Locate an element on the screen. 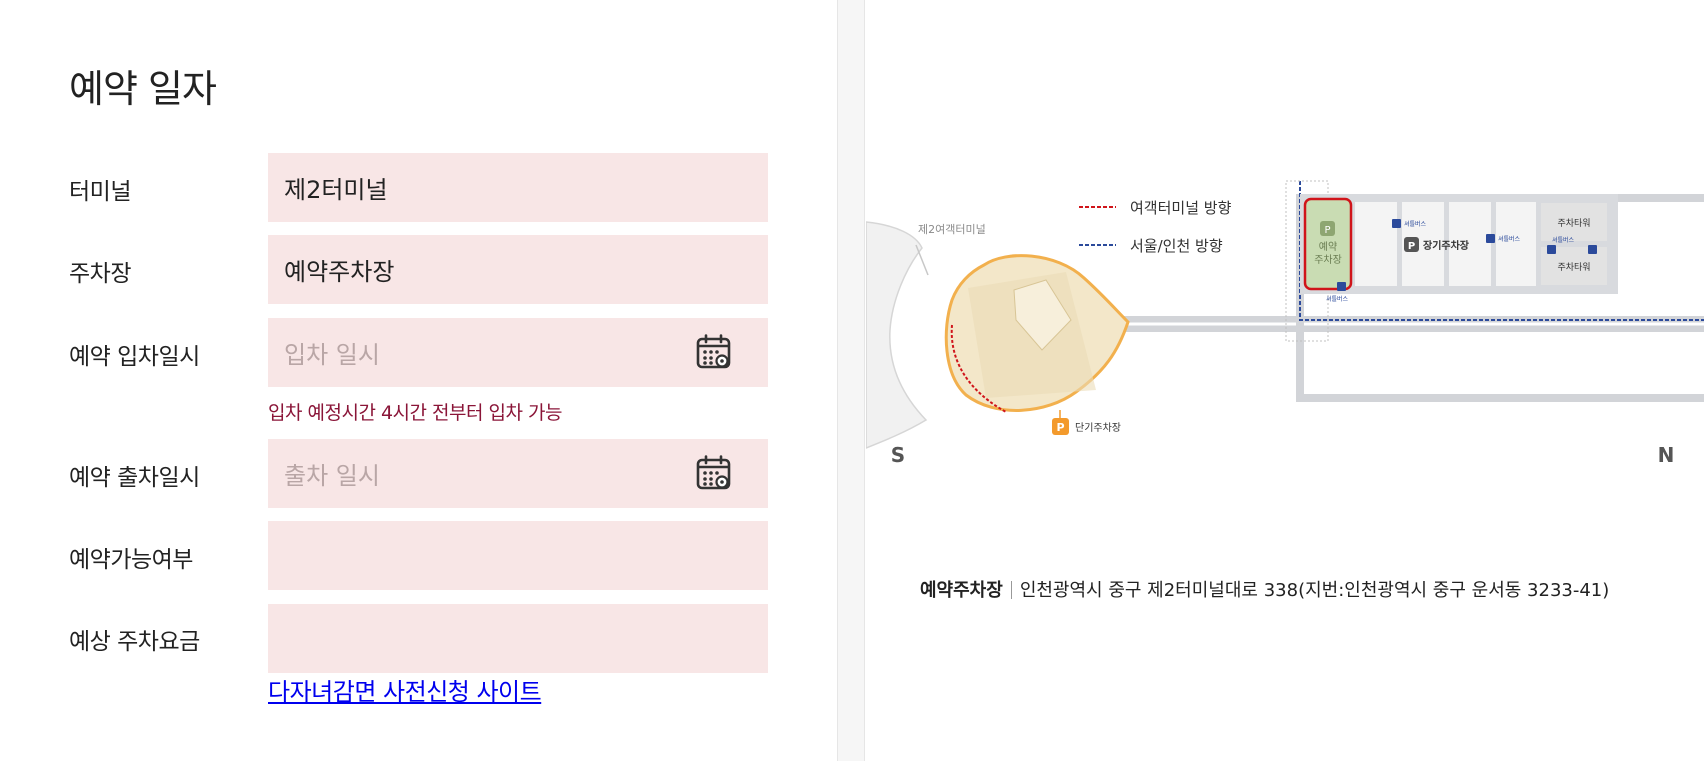  loop-road is located at coordinates (1500, 363).